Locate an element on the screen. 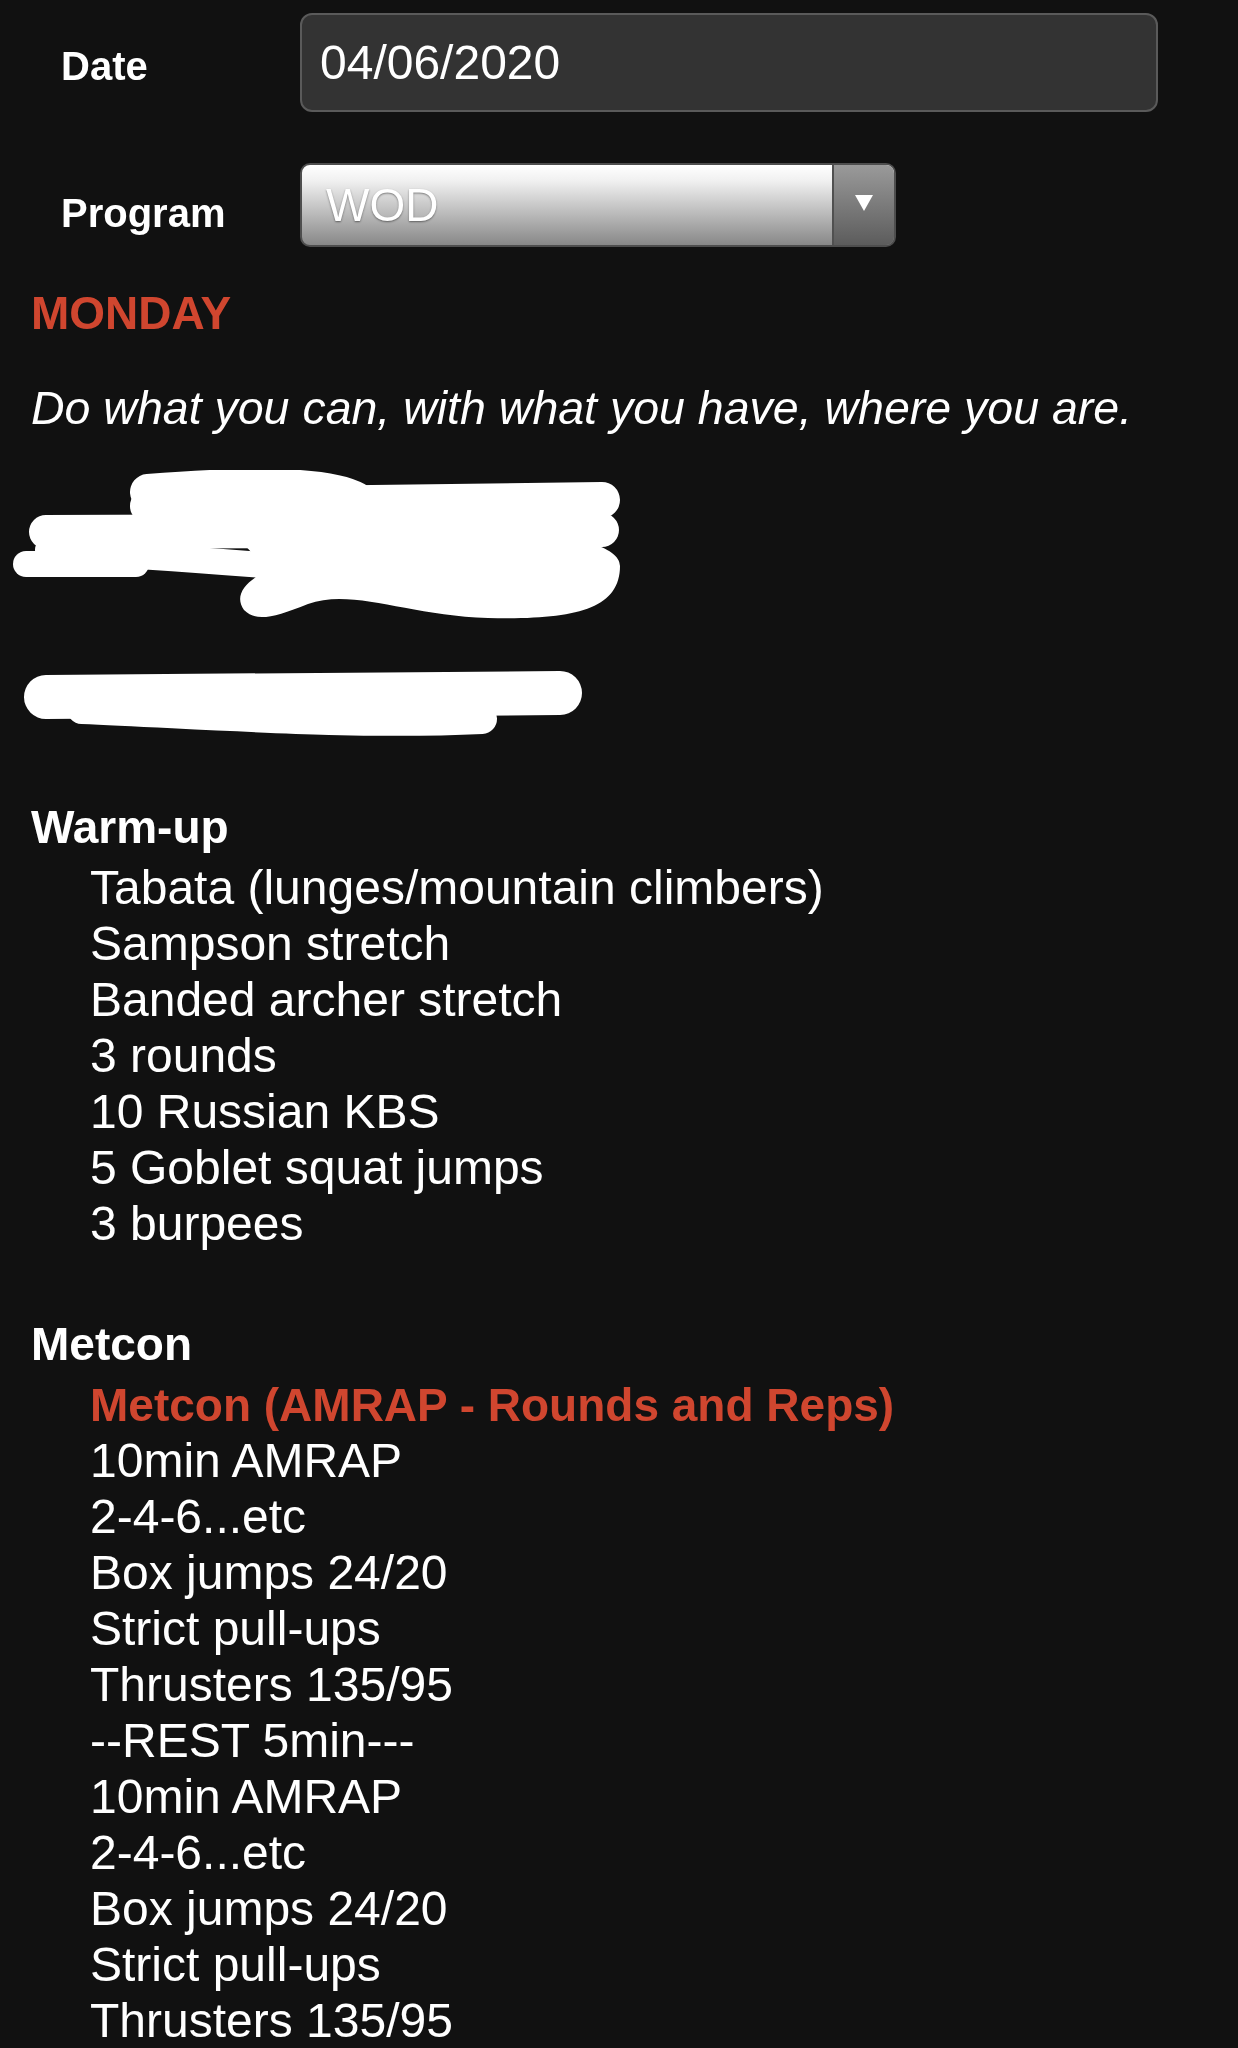  section-heading: Warm-up is located at coordinates (130, 827).